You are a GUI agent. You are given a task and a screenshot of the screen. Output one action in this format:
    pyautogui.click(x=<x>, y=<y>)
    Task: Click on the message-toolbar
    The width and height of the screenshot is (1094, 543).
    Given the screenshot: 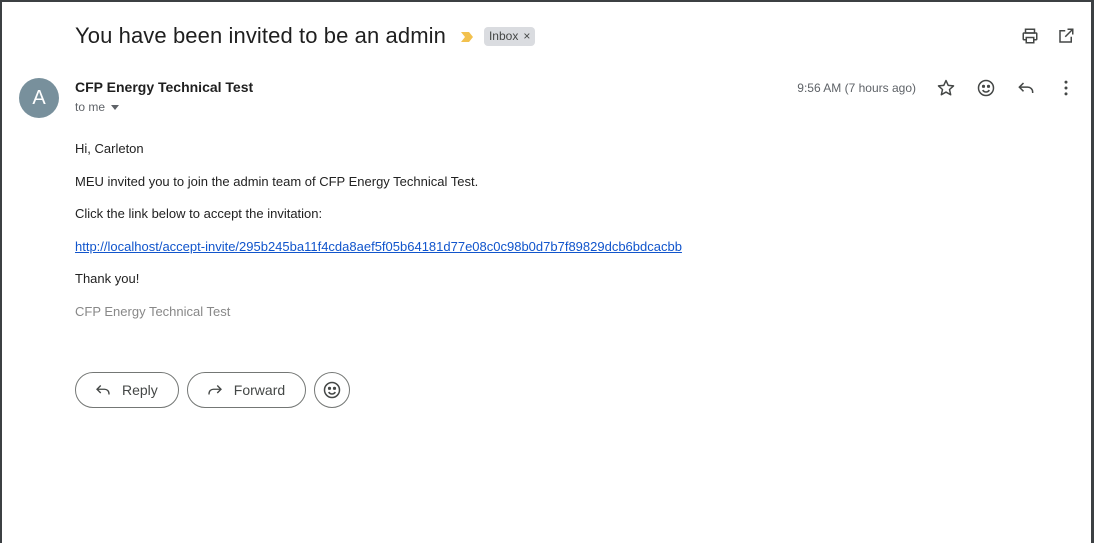 What is the action you would take?
    pyautogui.click(x=1006, y=88)
    